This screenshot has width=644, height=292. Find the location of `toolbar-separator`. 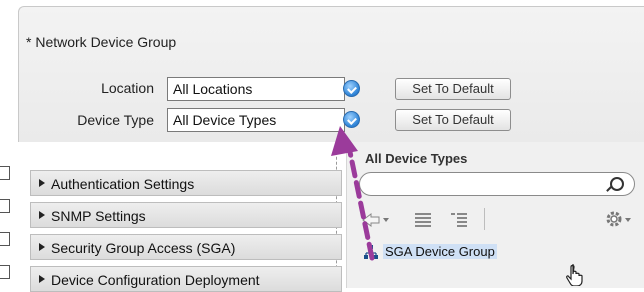

toolbar-separator is located at coordinates (484, 219).